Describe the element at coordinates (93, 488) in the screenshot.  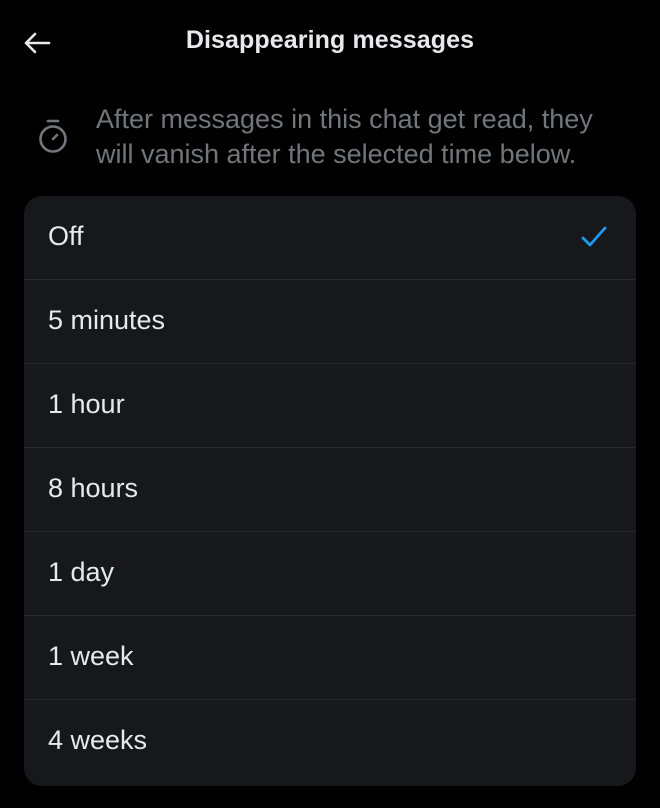
I see `option-label: 8 hours` at that location.